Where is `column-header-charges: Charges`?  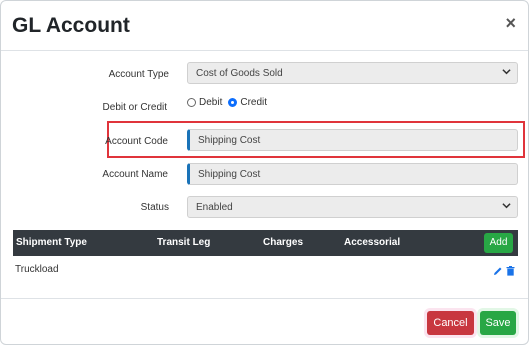 column-header-charges: Charges is located at coordinates (283, 242).